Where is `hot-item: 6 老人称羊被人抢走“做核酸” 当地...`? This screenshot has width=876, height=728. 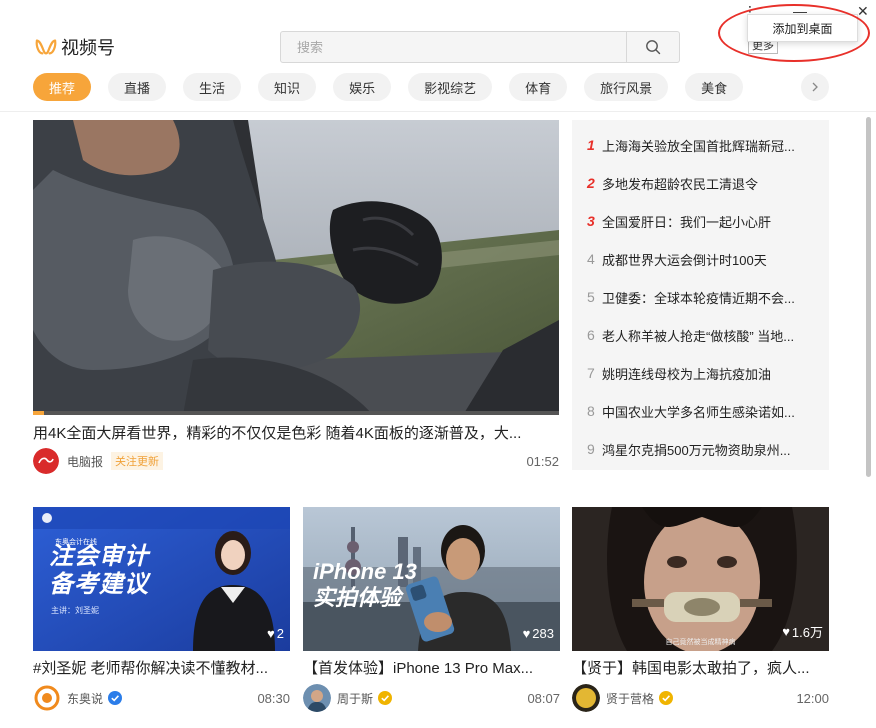
hot-item: 6 老人称羊被人抢走“做核酸” 当地... is located at coordinates (700, 335).